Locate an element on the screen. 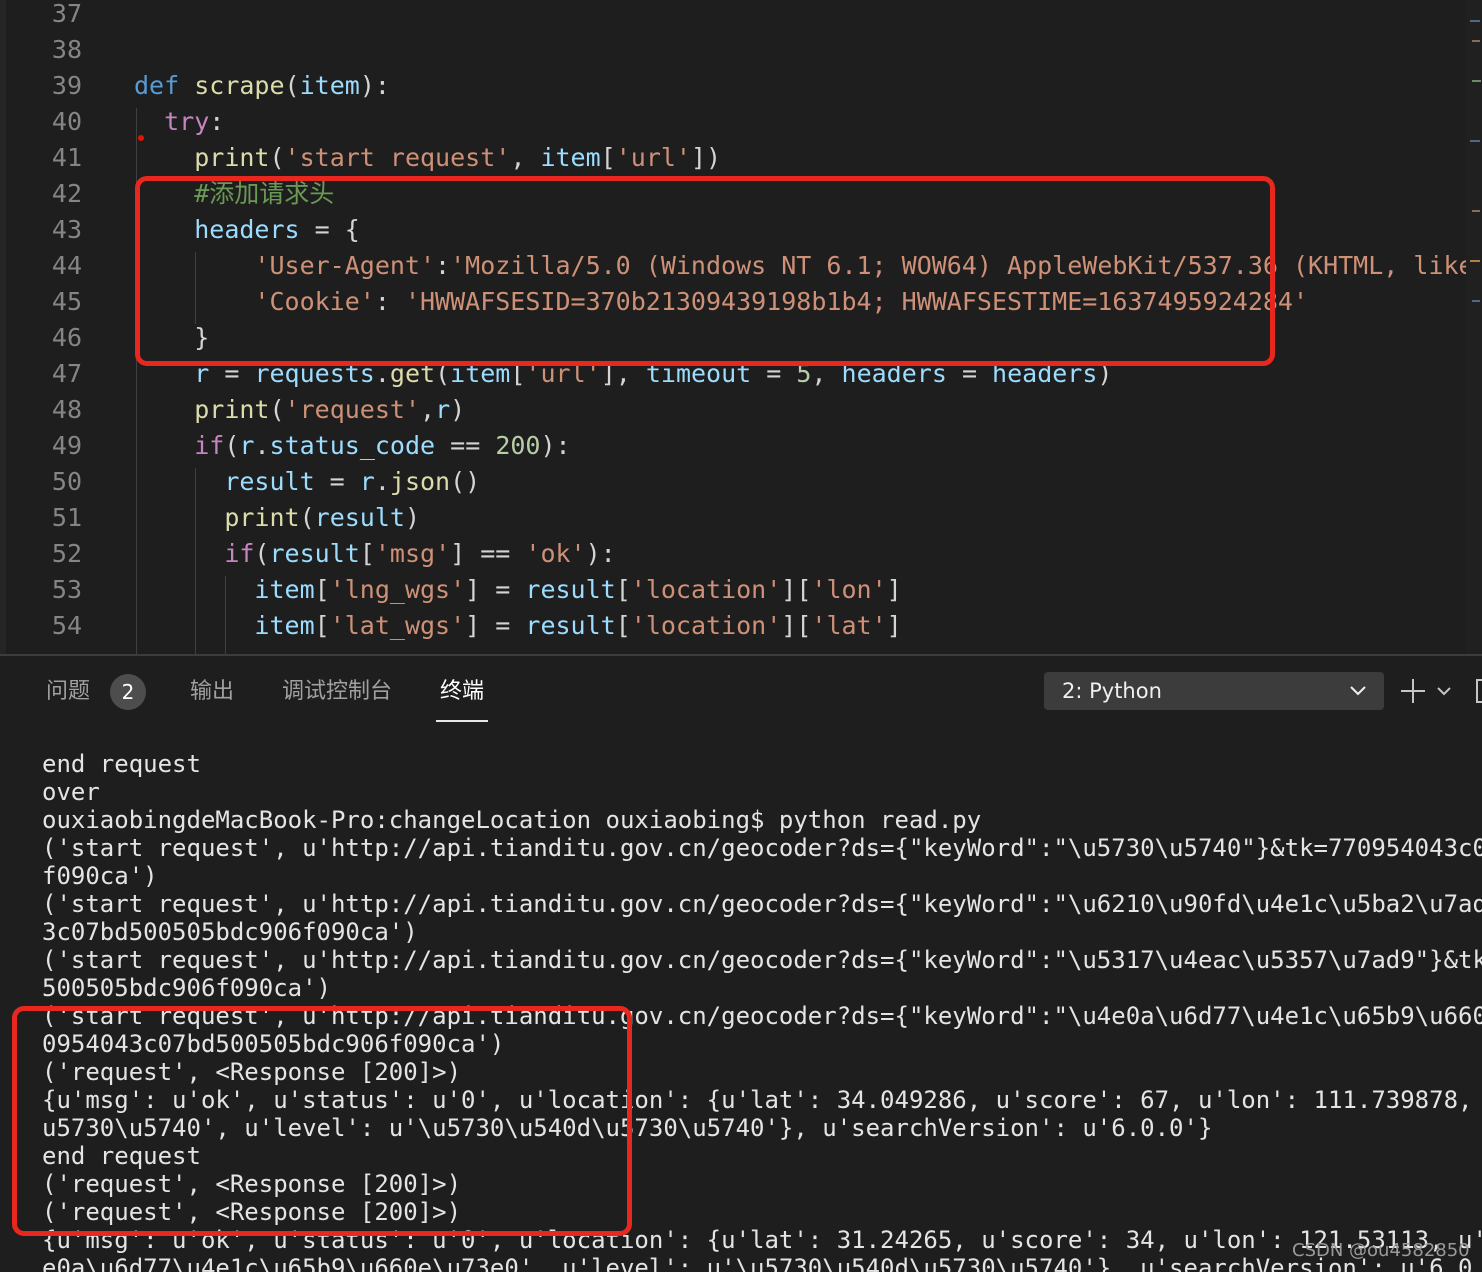 The width and height of the screenshot is (1482, 1272). code-line: 50 result = r.json() is located at coordinates (733, 482).